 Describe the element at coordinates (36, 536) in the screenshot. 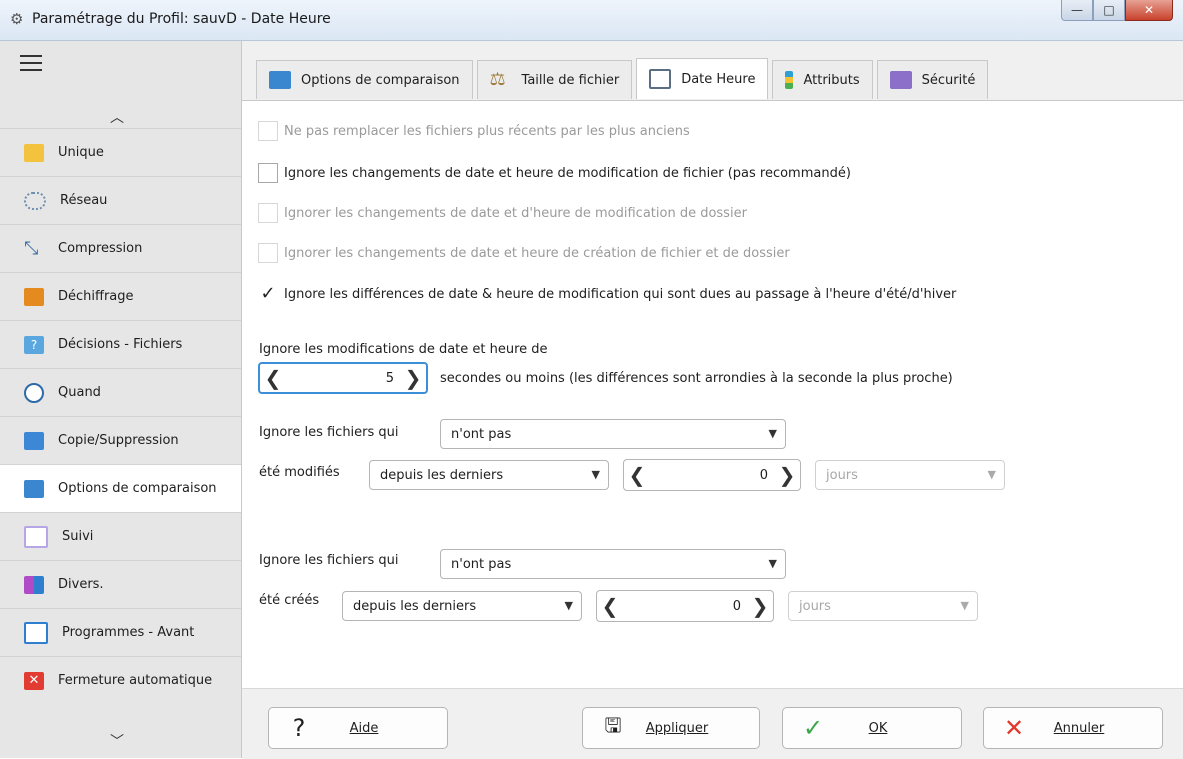

I see `list-icon` at that location.